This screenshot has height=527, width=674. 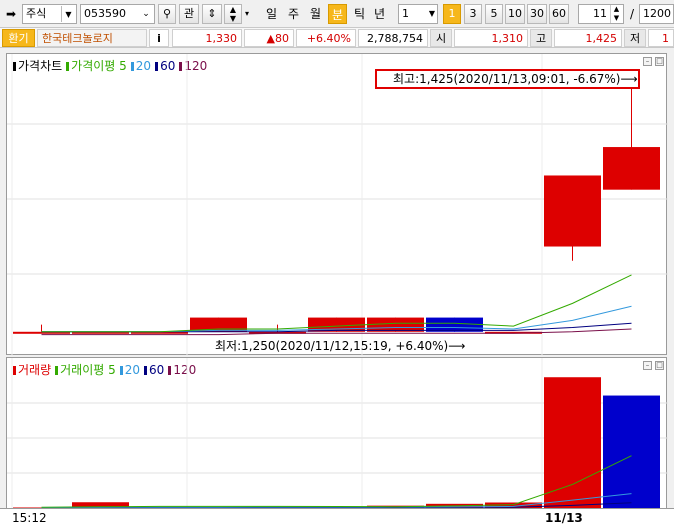 What do you see at coordinates (207, 38) in the screenshot?
I see `current-price: 1,330` at bounding box center [207, 38].